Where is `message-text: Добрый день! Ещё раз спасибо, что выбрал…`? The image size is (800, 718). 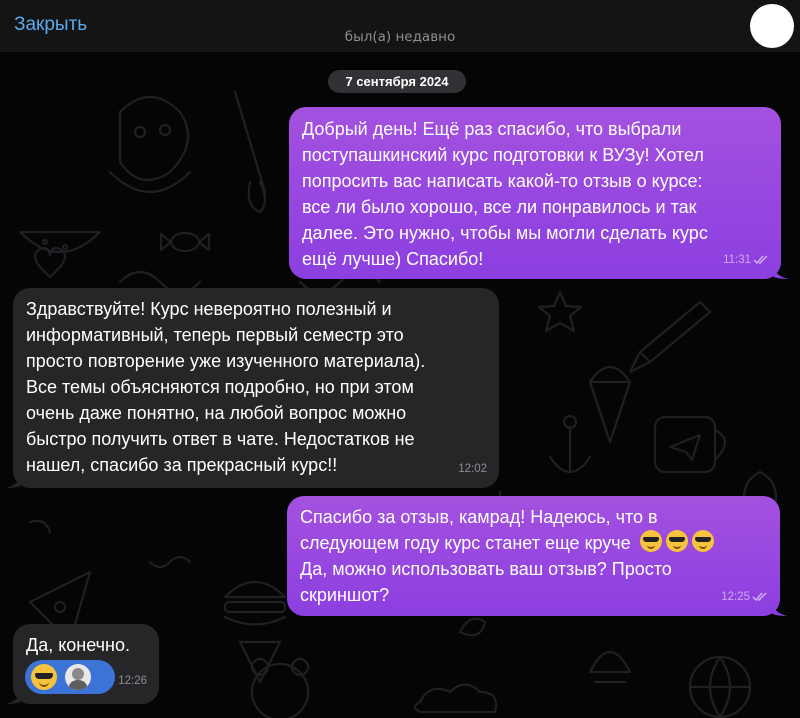 message-text: Добрый день! Ещё раз спасибо, что выбрал… is located at coordinates (505, 194).